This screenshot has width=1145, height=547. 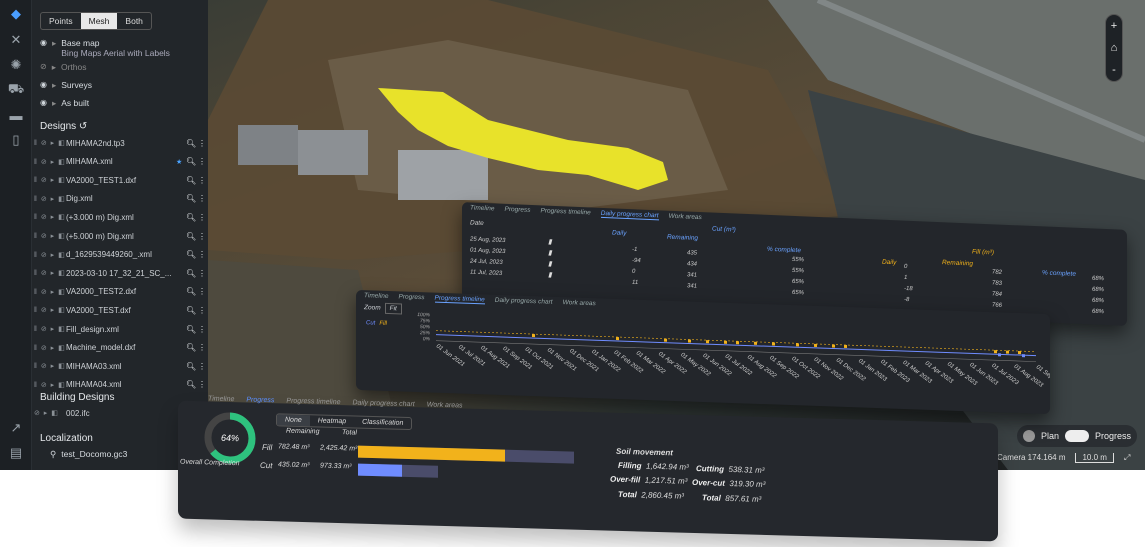 I want to click on design-row: ǁ ⊘ ▸ ◧ VA2000_TEST.dxf 🔍︎ ⋮, so click(x=120, y=310).